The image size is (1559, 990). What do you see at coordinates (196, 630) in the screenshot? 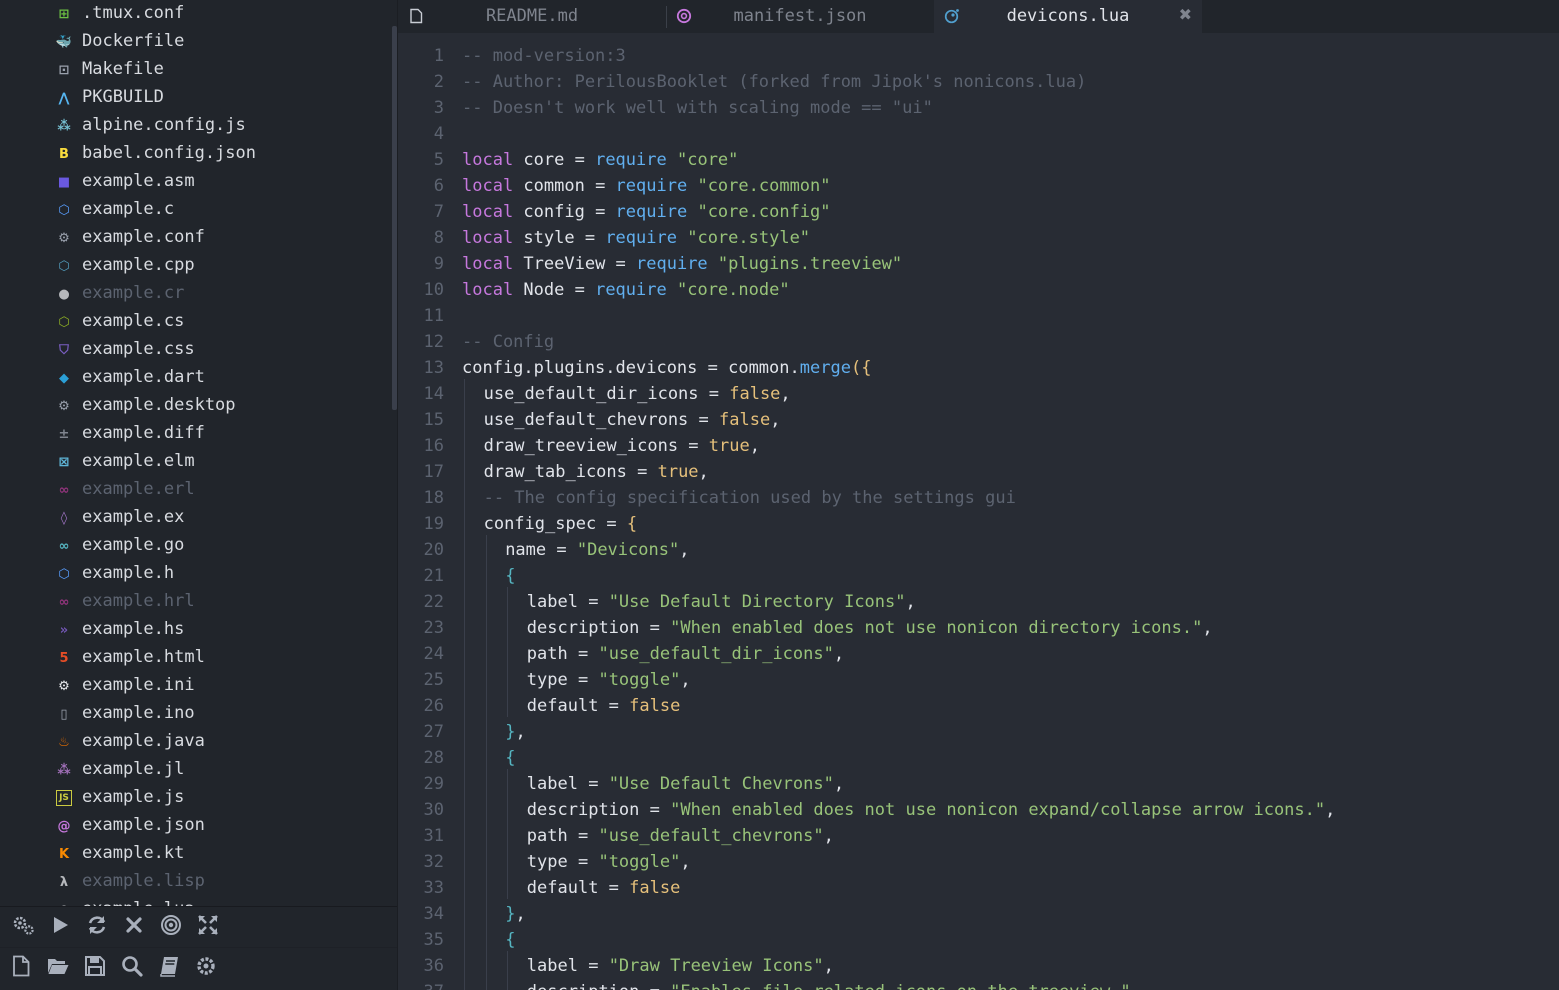
I see `file-tree-item: » example.hs` at bounding box center [196, 630].